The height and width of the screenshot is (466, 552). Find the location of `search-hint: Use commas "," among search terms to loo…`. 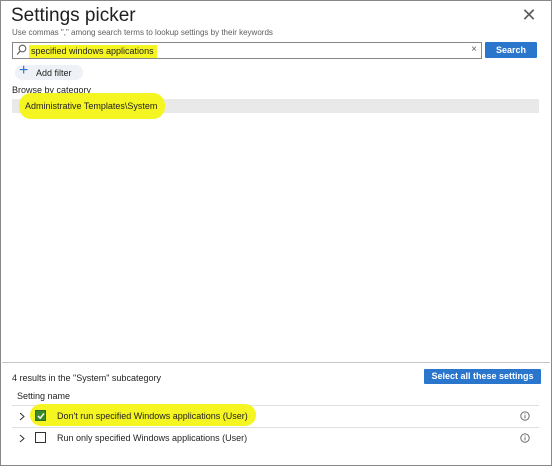

search-hint: Use commas "," among search terms to loo… is located at coordinates (142, 32).